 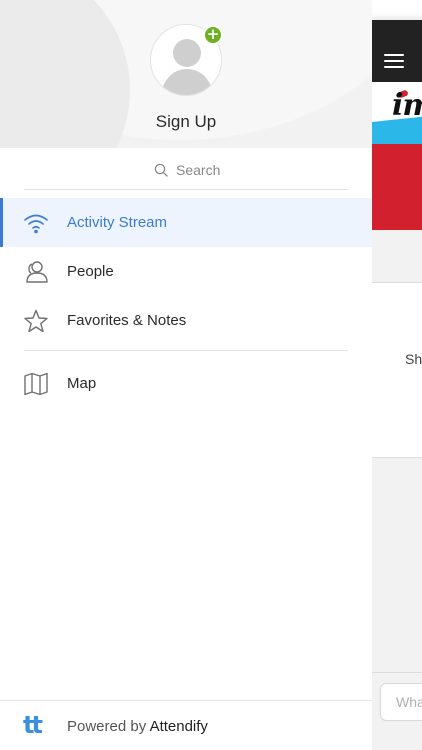 I want to click on attendify-logo-icon: tt, so click(x=33, y=725).